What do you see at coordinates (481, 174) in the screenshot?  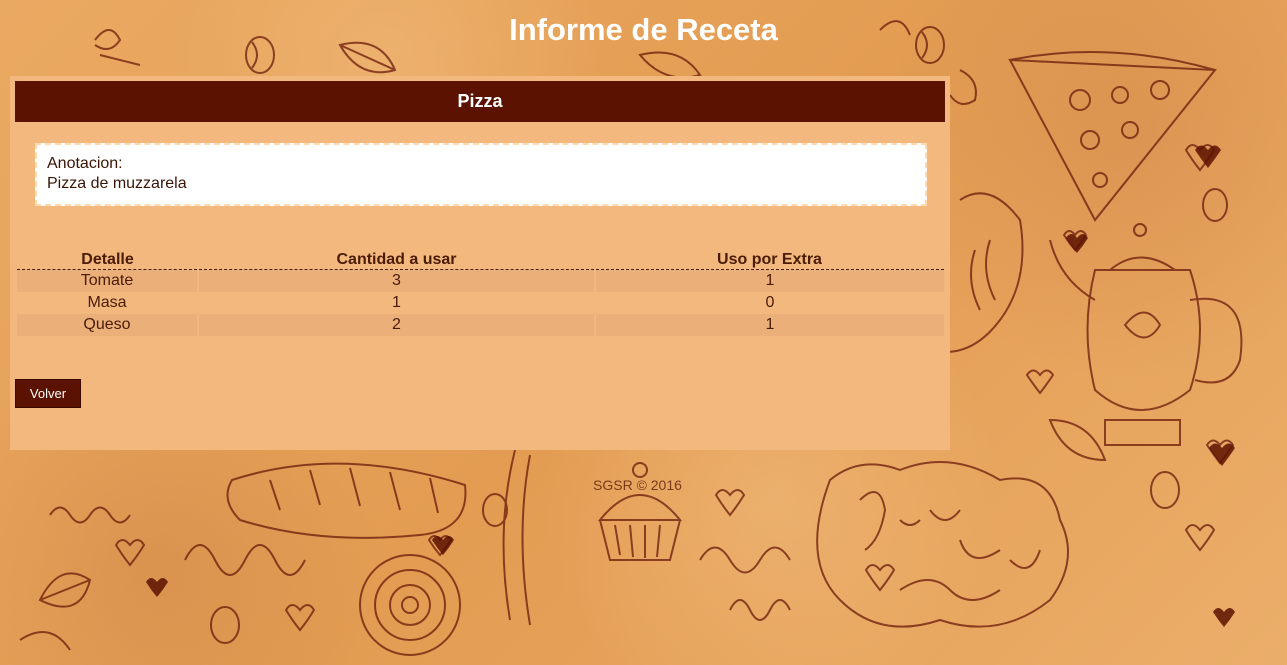 I see `annotation-box: Anotacion: Pizza de muzzarela` at bounding box center [481, 174].